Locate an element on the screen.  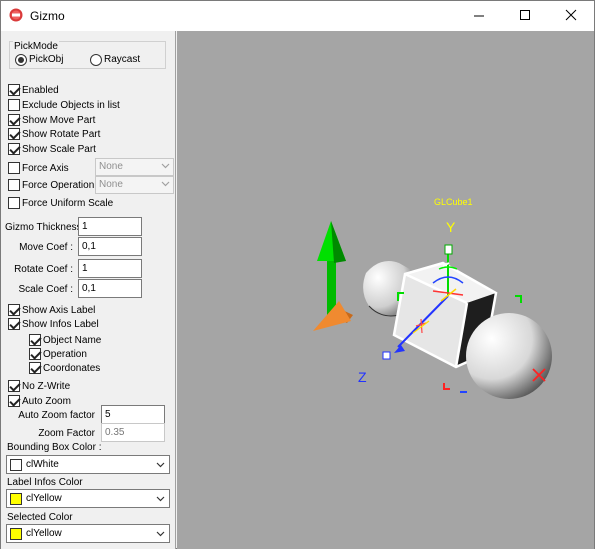
label-infos-color-value: clYellow is located at coordinates (44, 498).